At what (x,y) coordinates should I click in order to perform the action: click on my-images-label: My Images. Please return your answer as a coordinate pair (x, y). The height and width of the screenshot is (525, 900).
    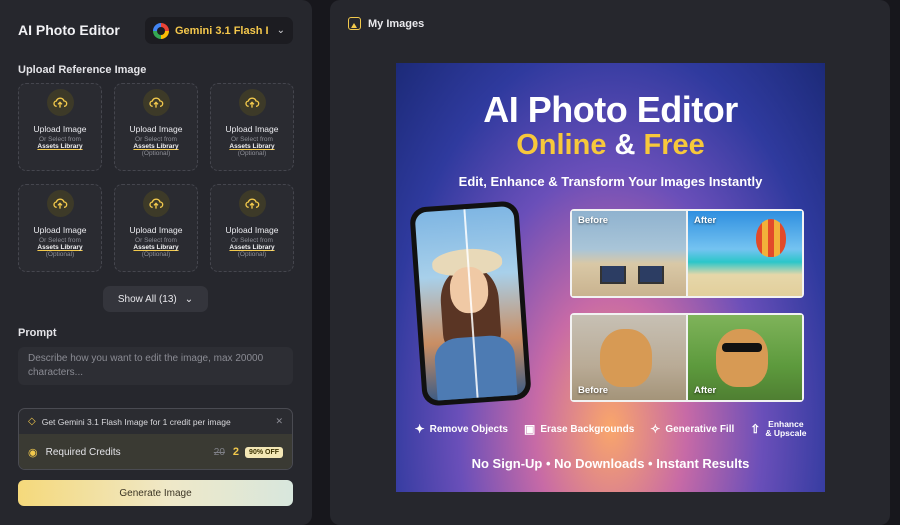
    Looking at the image, I should click on (396, 23).